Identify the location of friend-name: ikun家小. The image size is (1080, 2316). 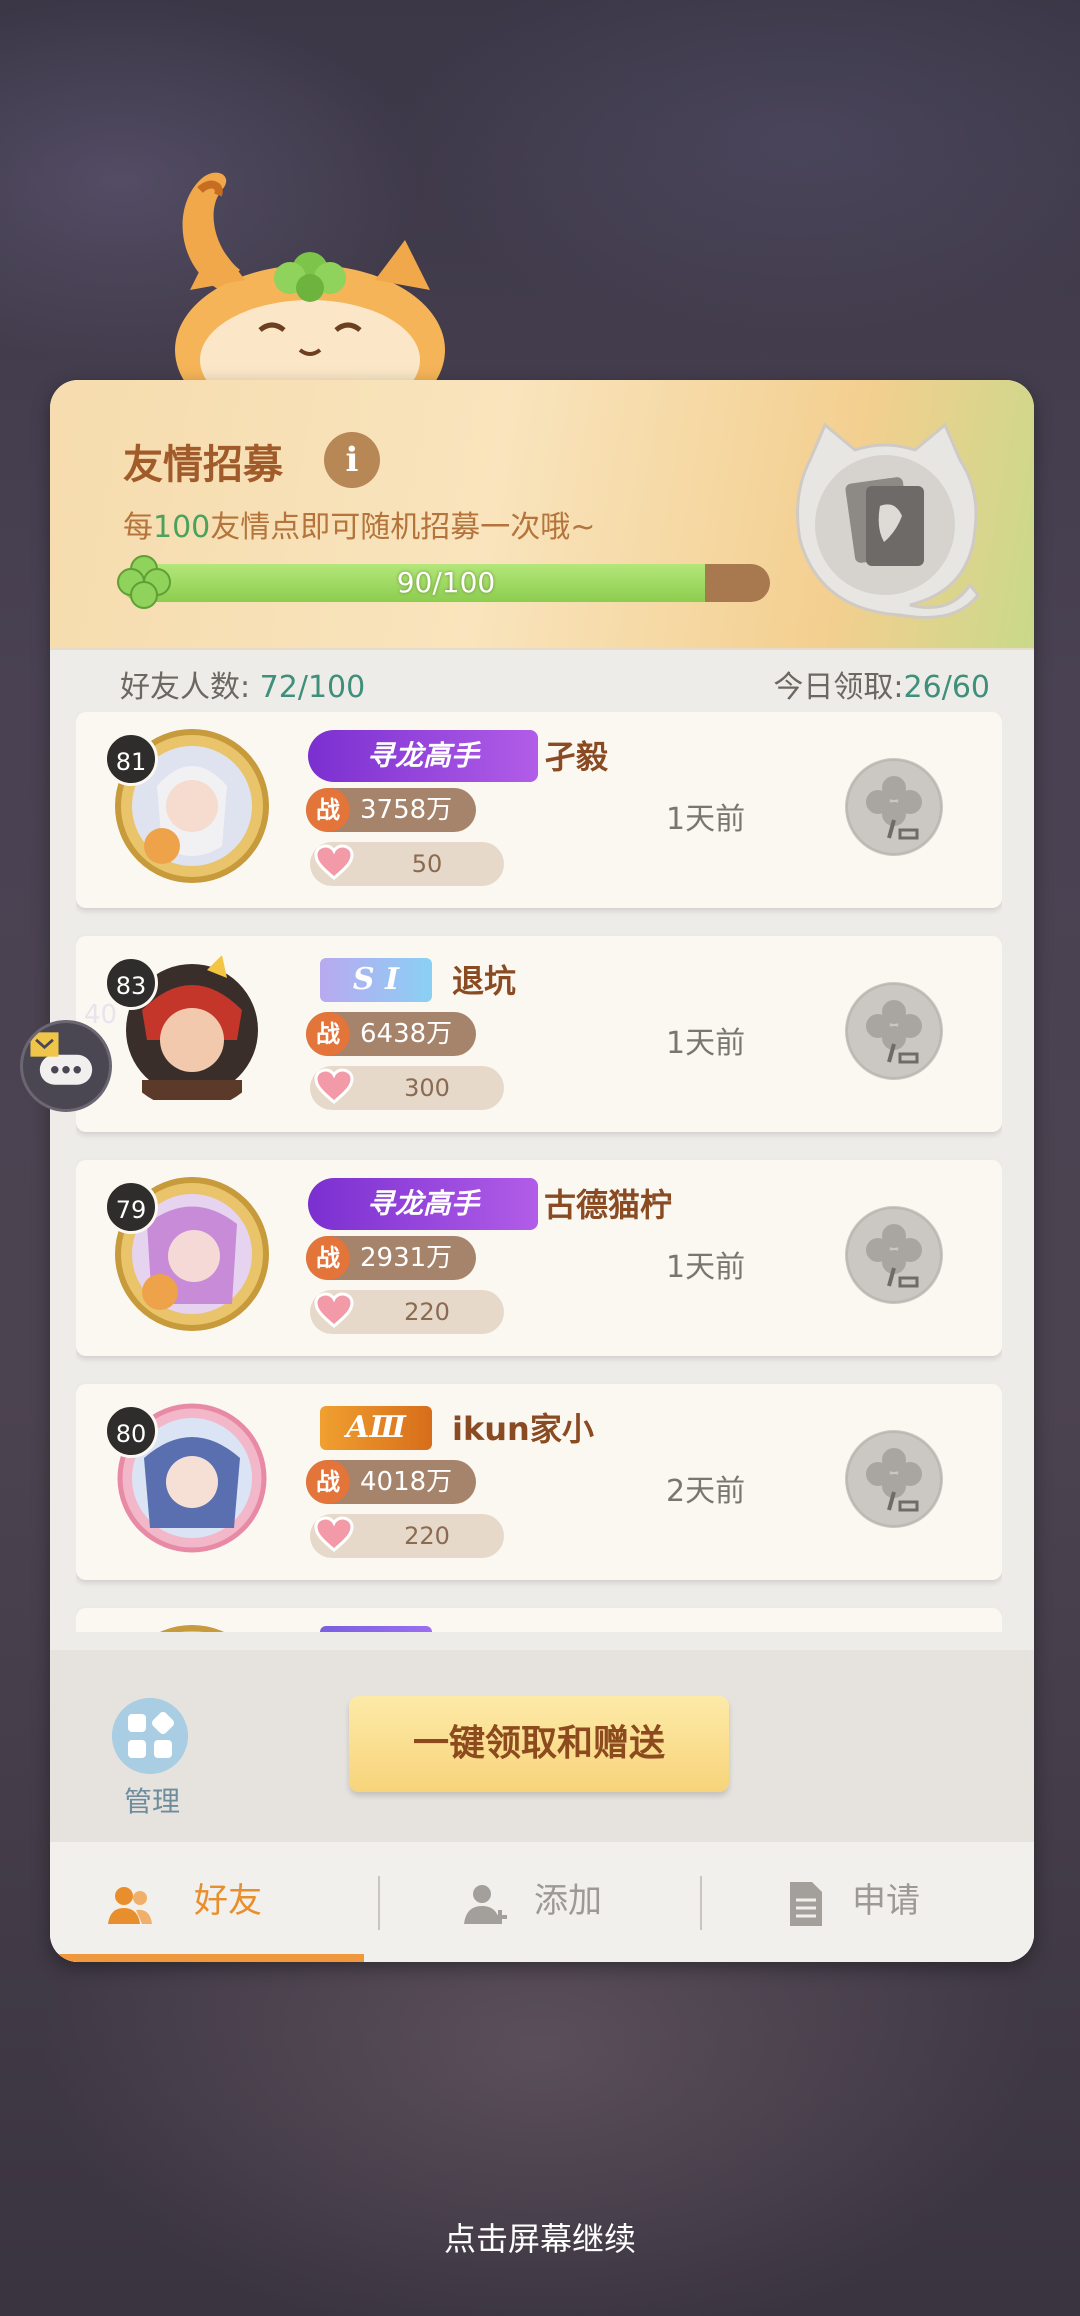
(523, 1429).